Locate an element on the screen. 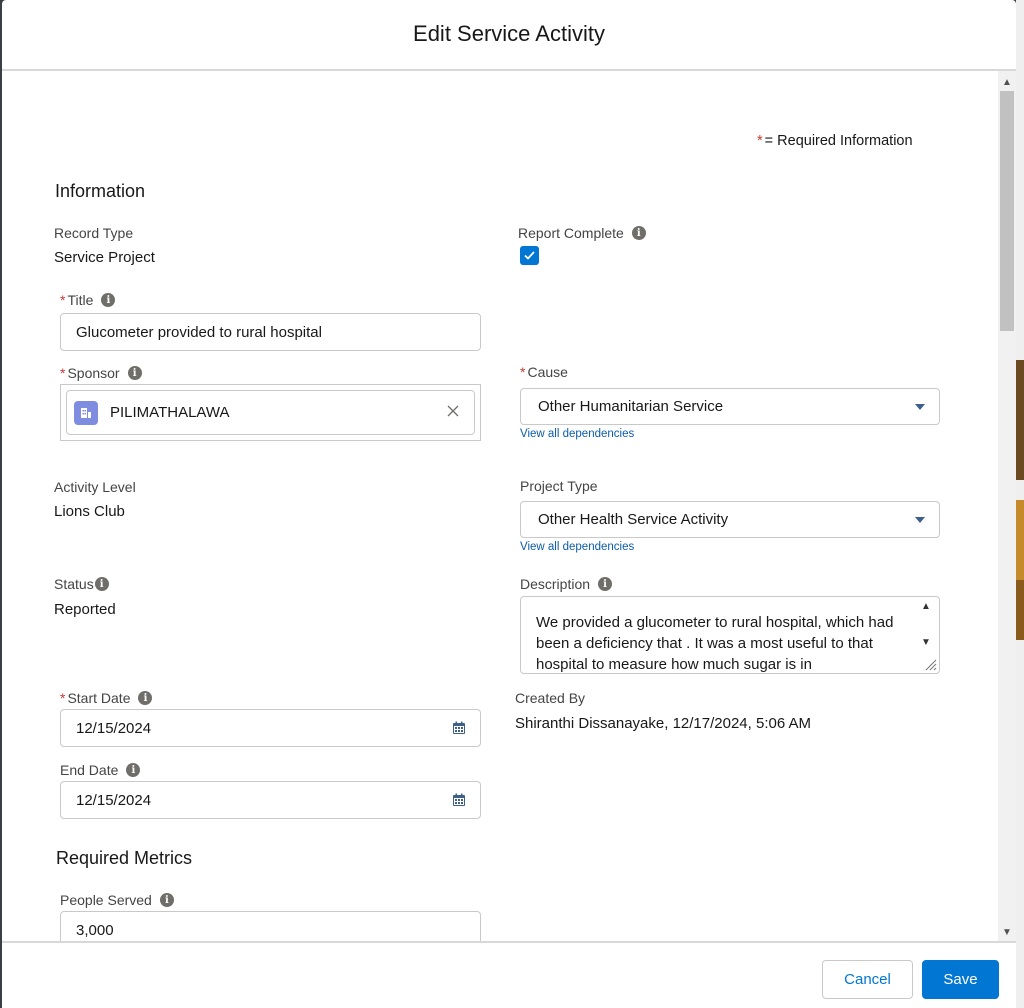 The image size is (1024, 1008). start-date-input: 12/15/2024 is located at coordinates (270, 728).